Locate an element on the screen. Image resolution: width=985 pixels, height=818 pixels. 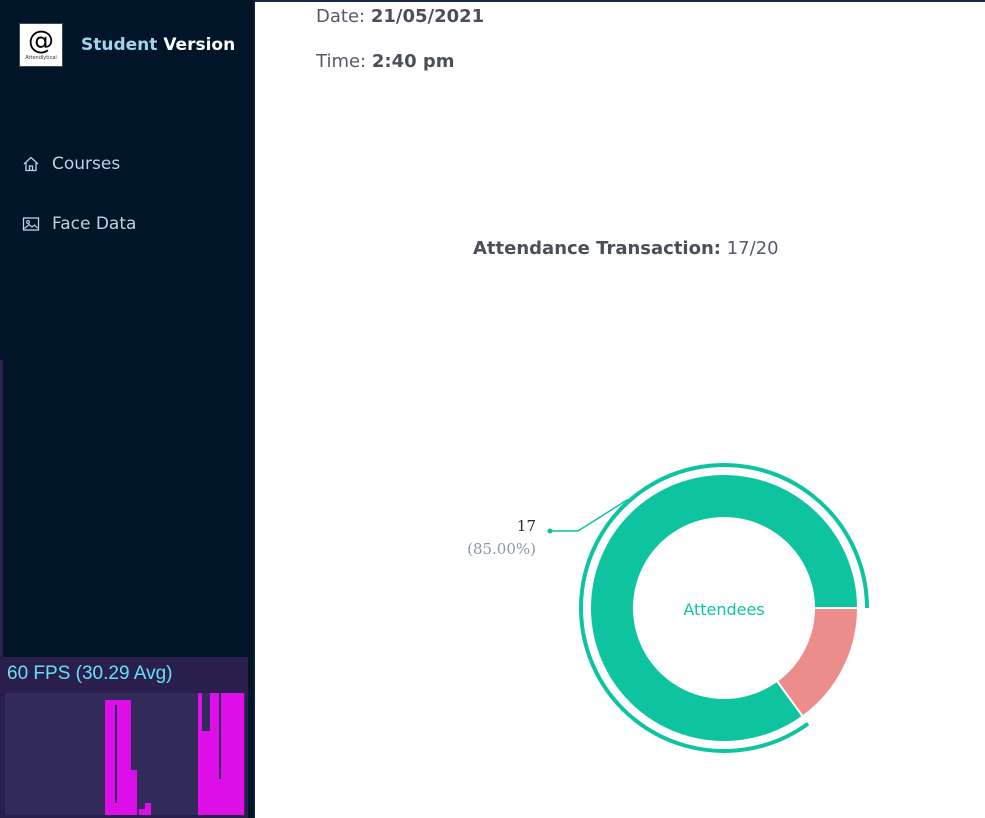
attendance-transaction: Attendance Transaction: 17/20 is located at coordinates (626, 248).